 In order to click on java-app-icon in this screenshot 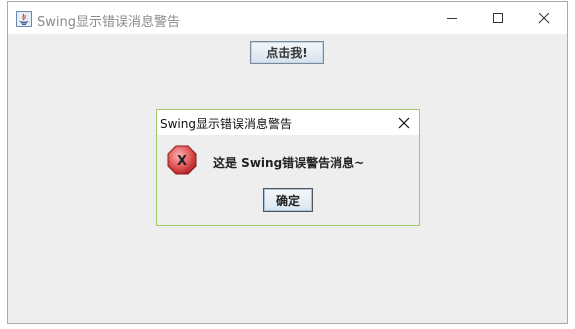, I will do `click(24, 19)`.